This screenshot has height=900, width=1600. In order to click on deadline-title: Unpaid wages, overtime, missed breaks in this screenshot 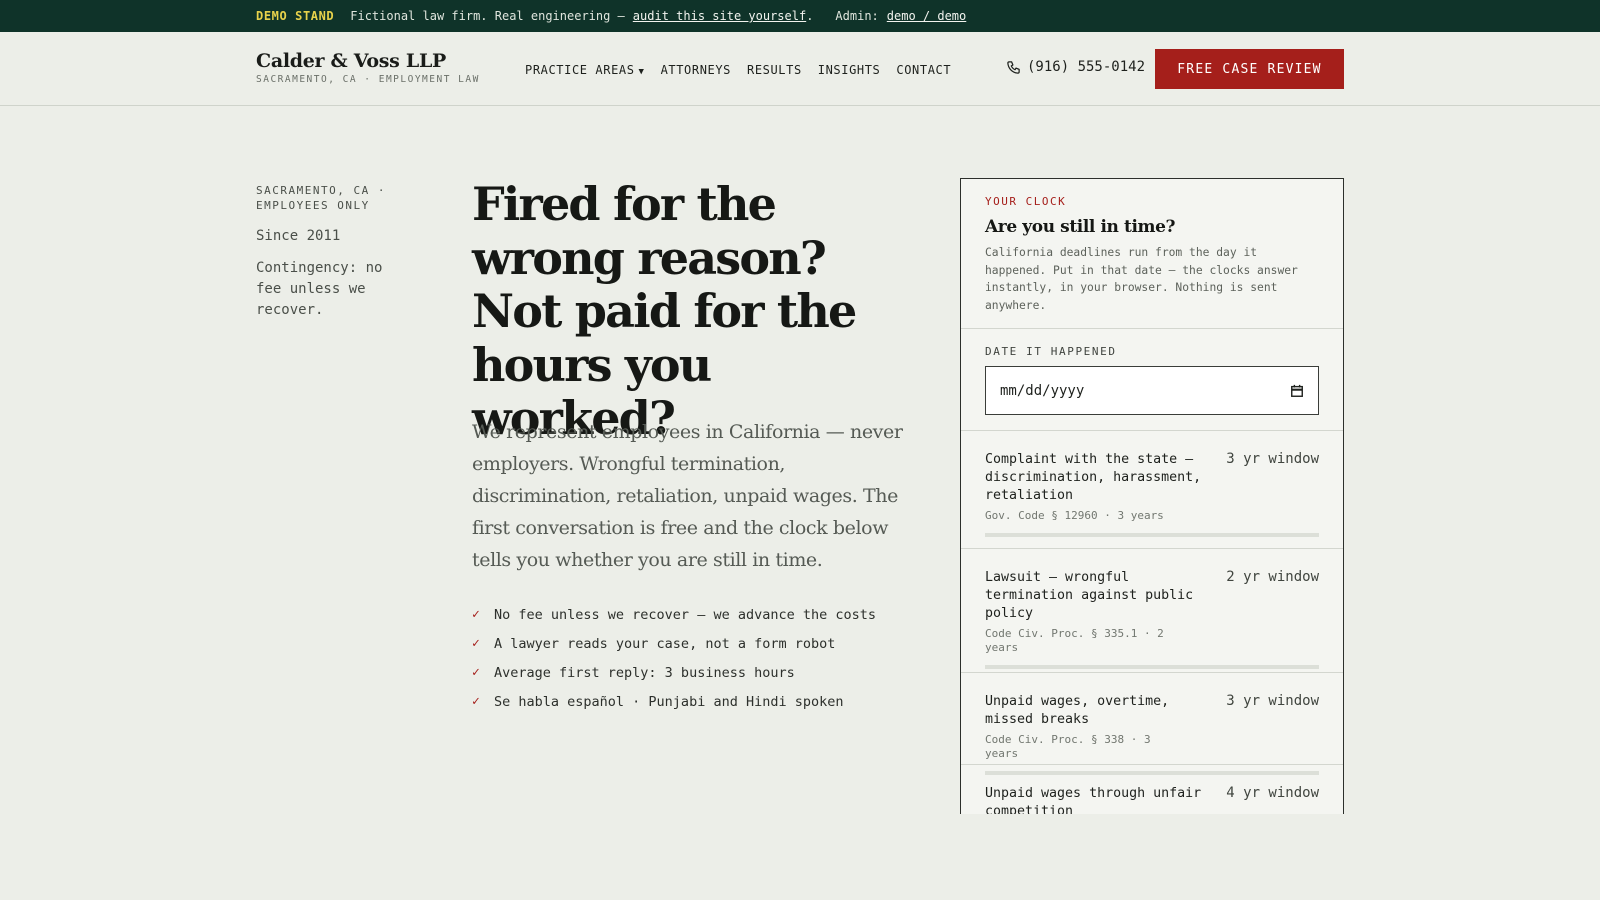, I will do `click(1077, 710)`.